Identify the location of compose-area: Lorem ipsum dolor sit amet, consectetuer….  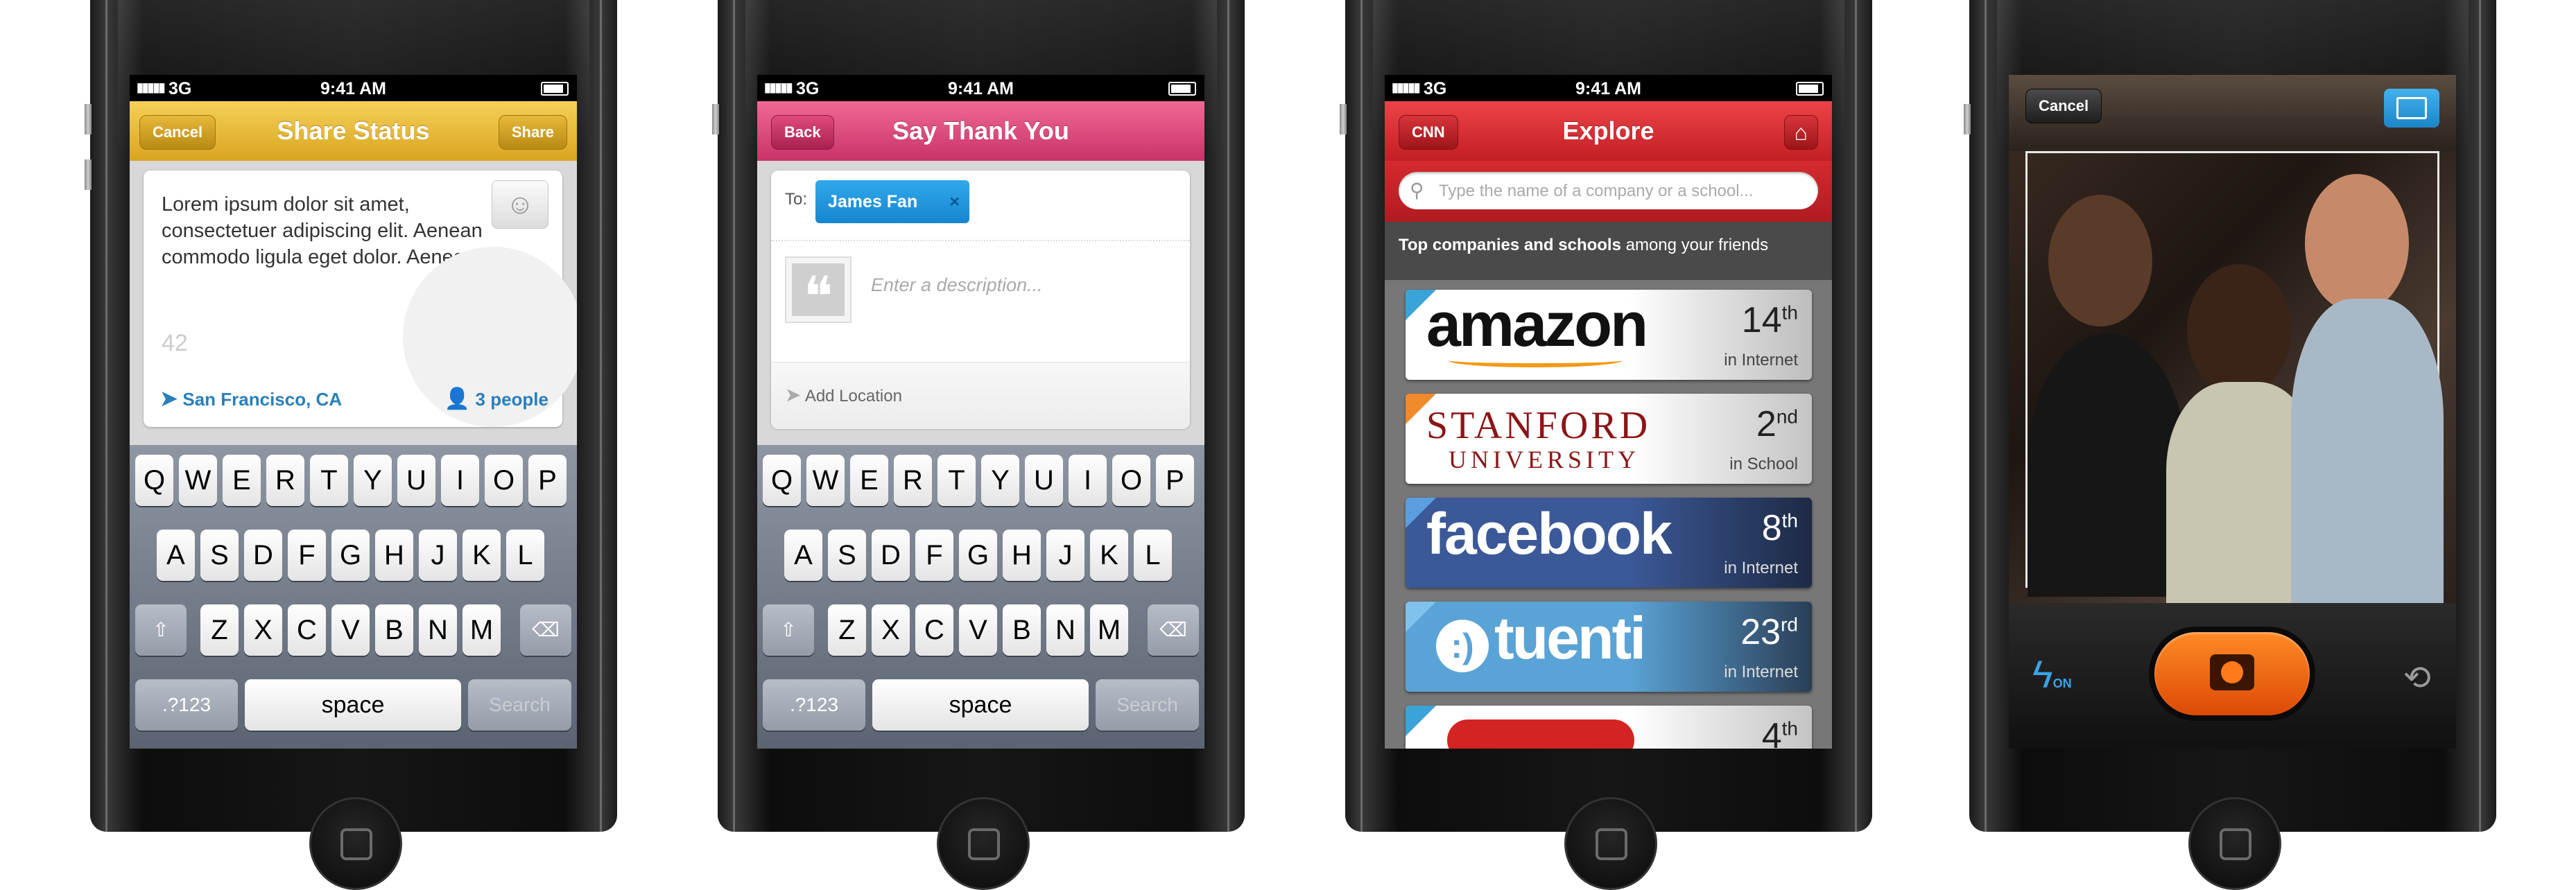
(353, 303).